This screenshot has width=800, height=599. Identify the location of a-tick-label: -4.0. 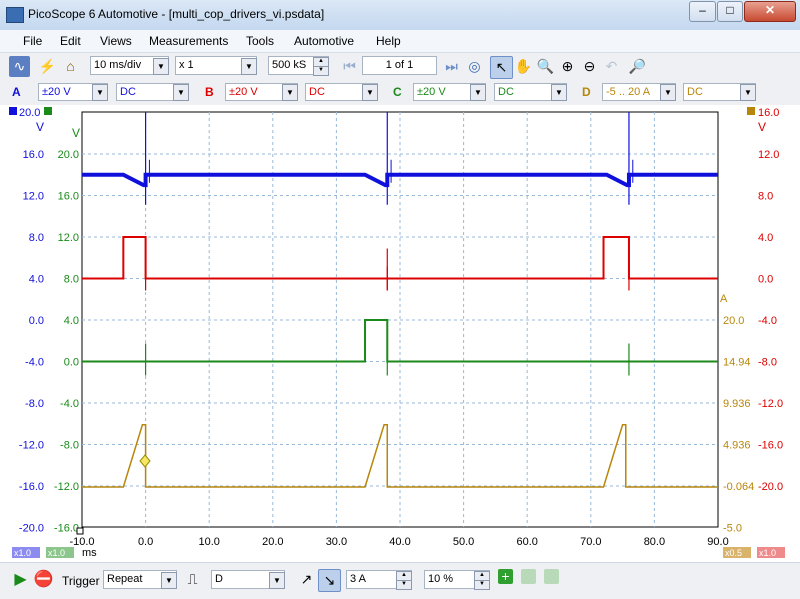
(34, 363).